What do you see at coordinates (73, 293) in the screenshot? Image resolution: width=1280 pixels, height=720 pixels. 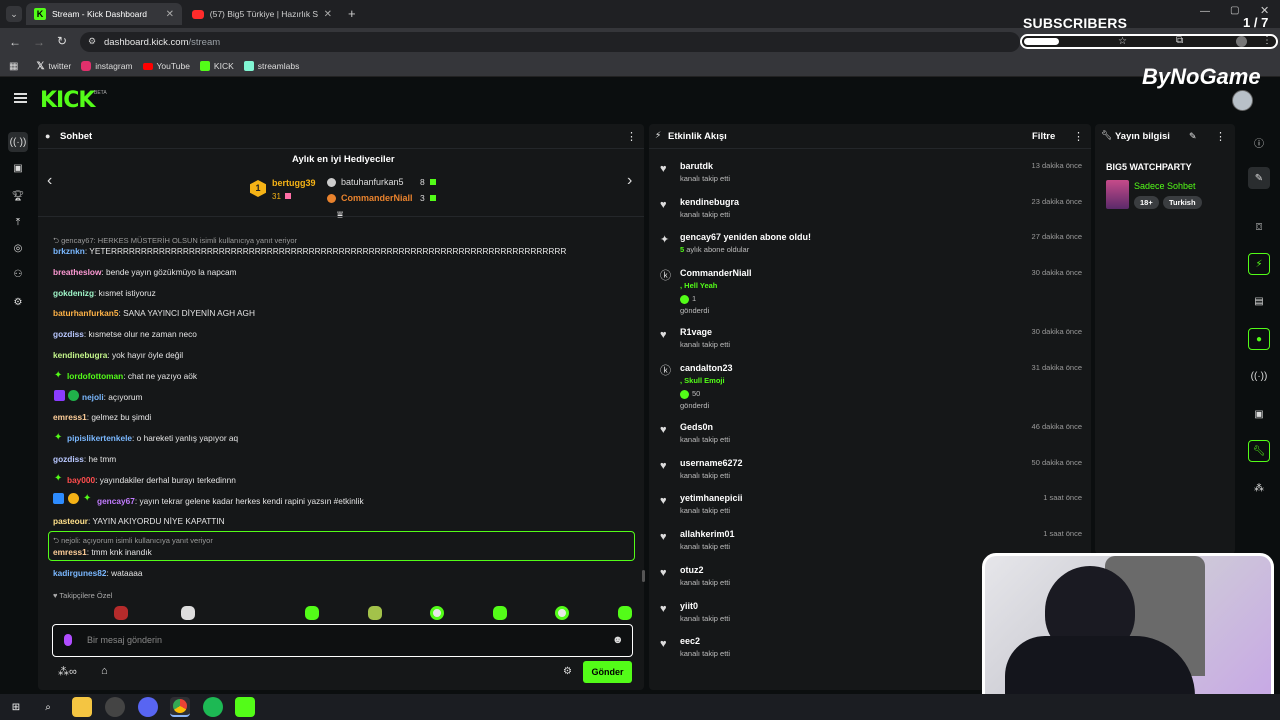 I see `chat-username: gokdenizg` at bounding box center [73, 293].